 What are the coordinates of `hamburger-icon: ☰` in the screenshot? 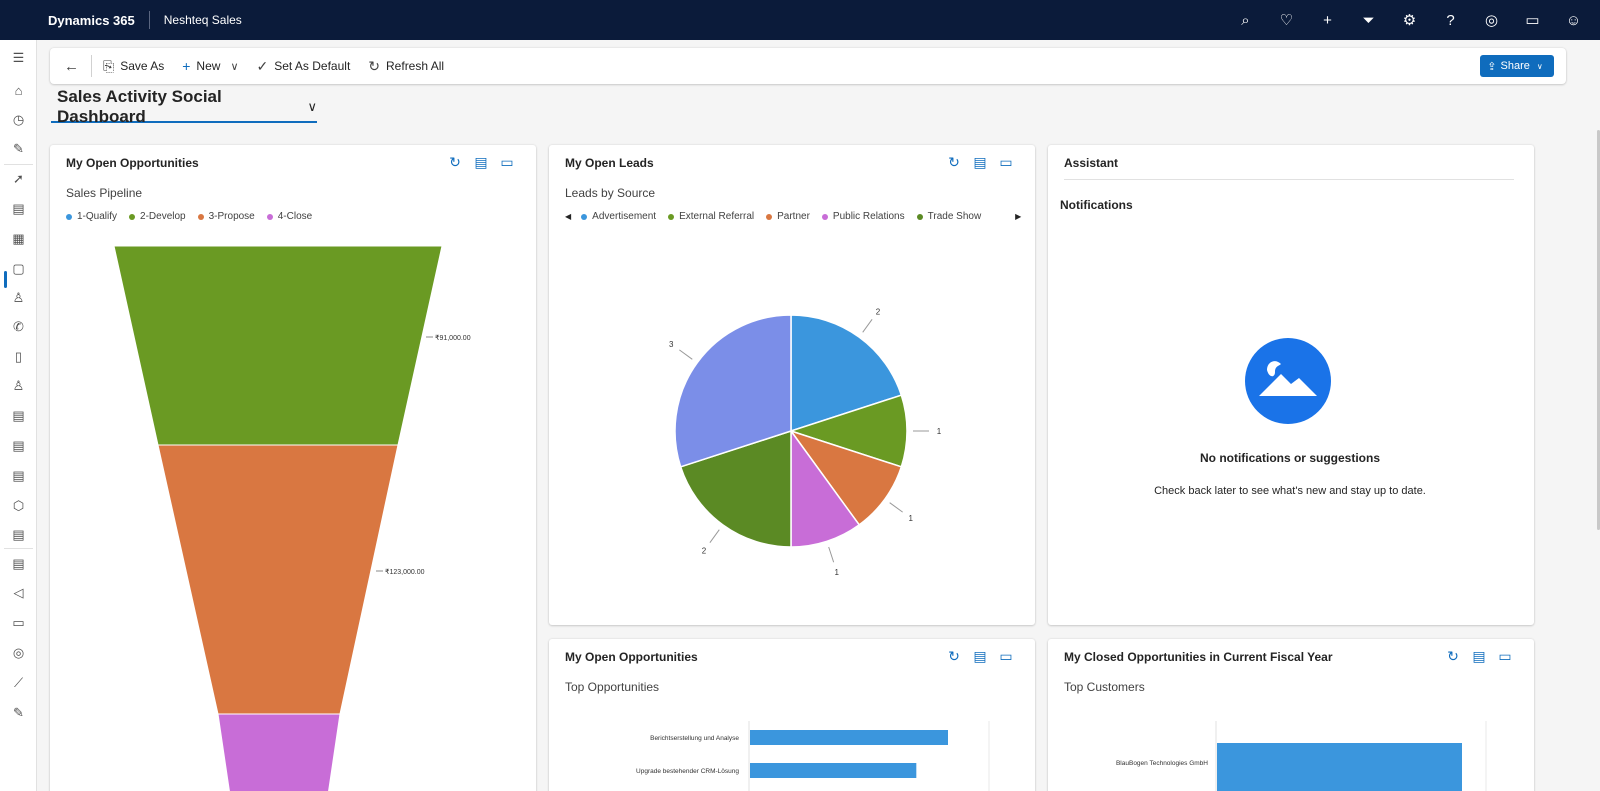 It's located at (18, 58).